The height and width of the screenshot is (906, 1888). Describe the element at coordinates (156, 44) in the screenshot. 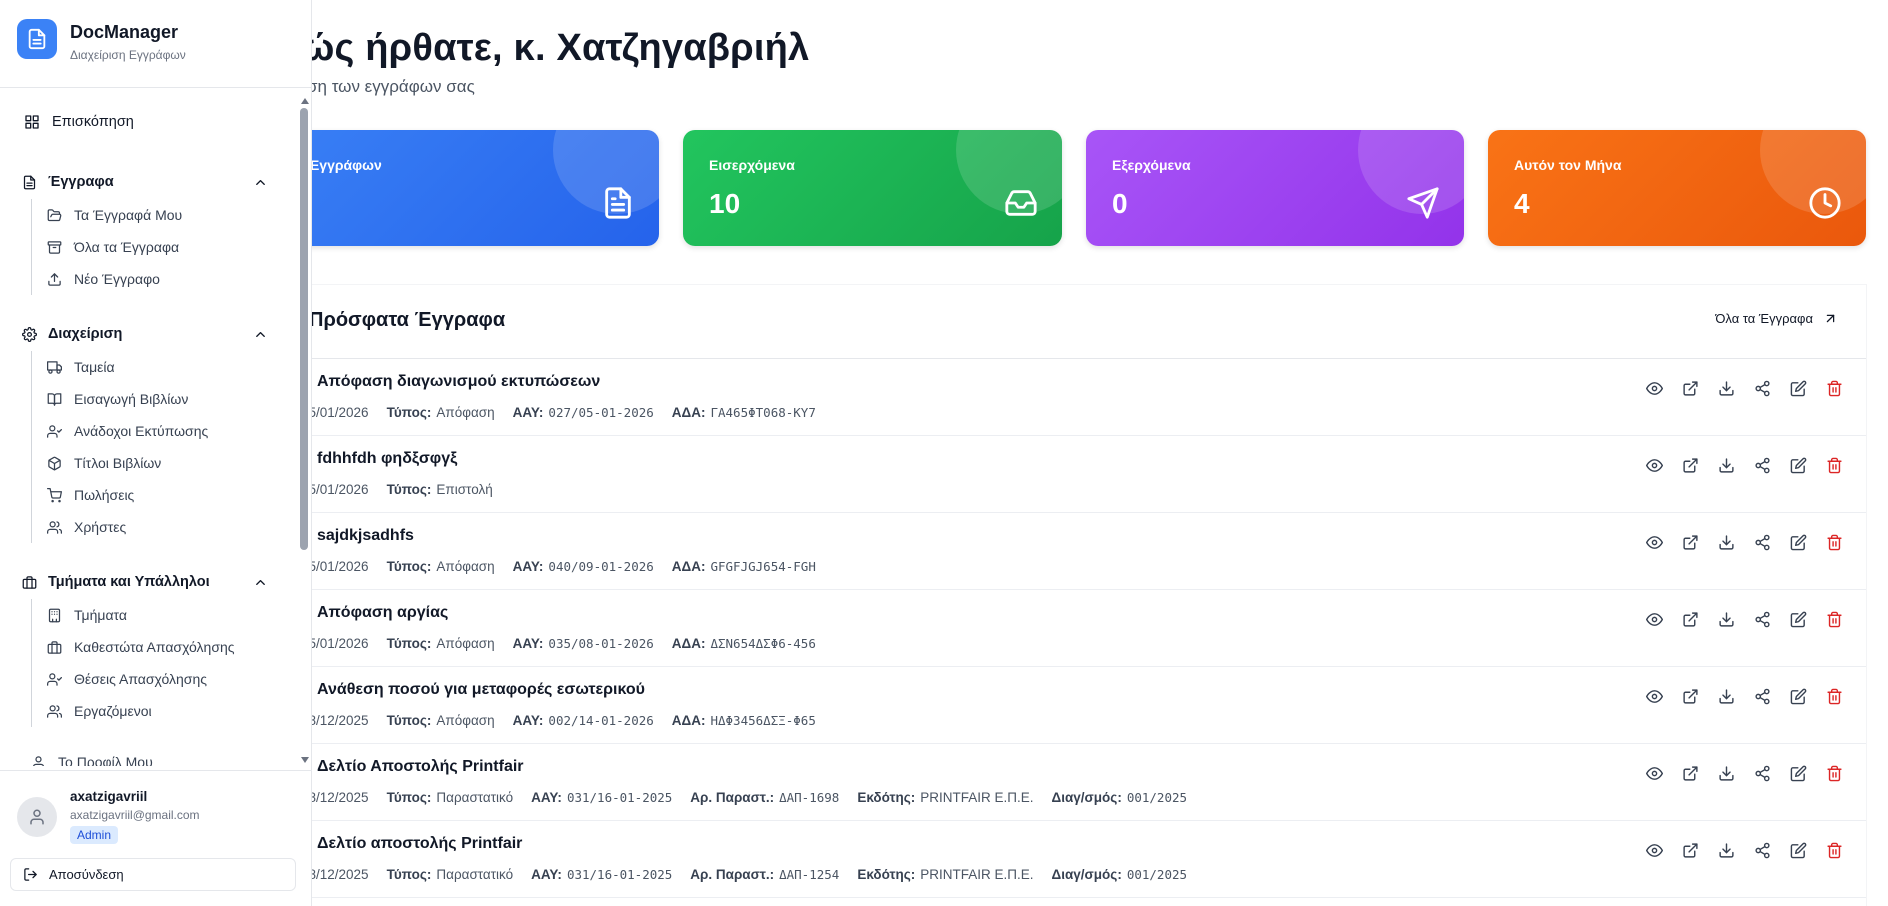

I see `brand-header: DocManager Διαχείριση Εγγράφων` at that location.